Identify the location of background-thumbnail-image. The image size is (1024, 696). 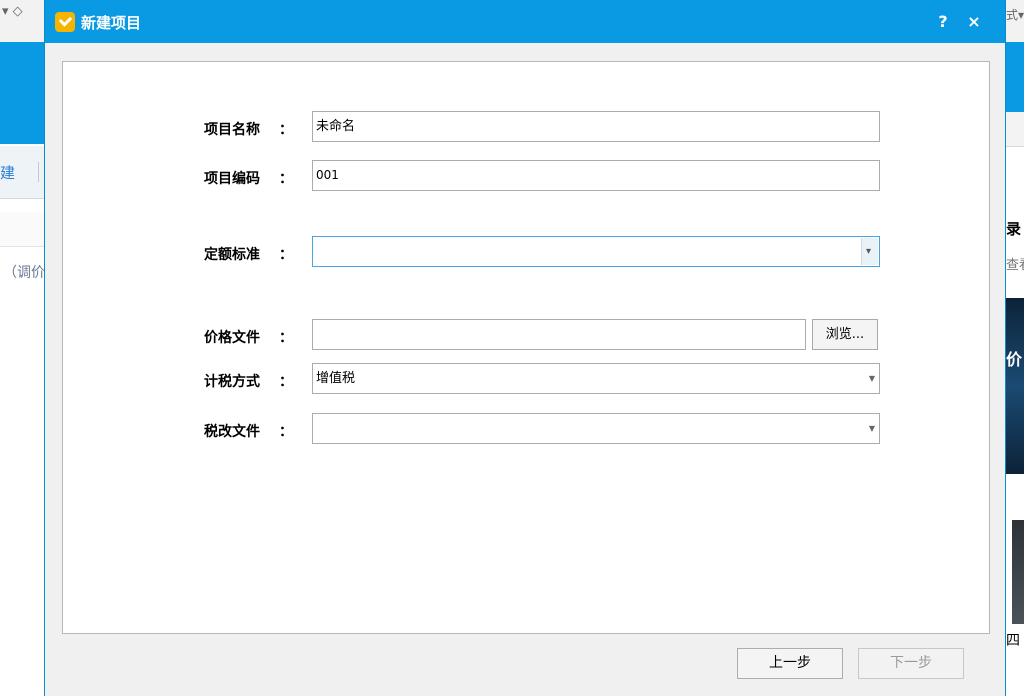
(1018, 572).